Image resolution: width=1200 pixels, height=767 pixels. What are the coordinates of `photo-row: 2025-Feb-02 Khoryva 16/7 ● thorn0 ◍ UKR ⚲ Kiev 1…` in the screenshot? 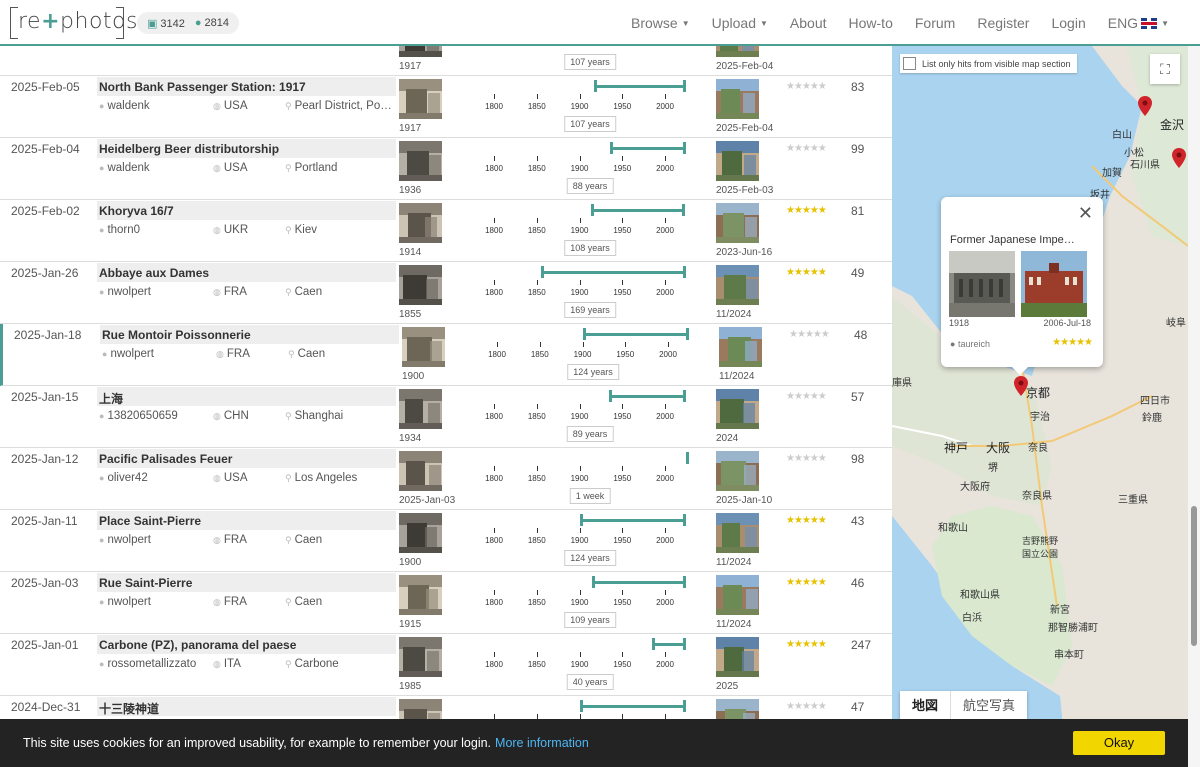 It's located at (446, 231).